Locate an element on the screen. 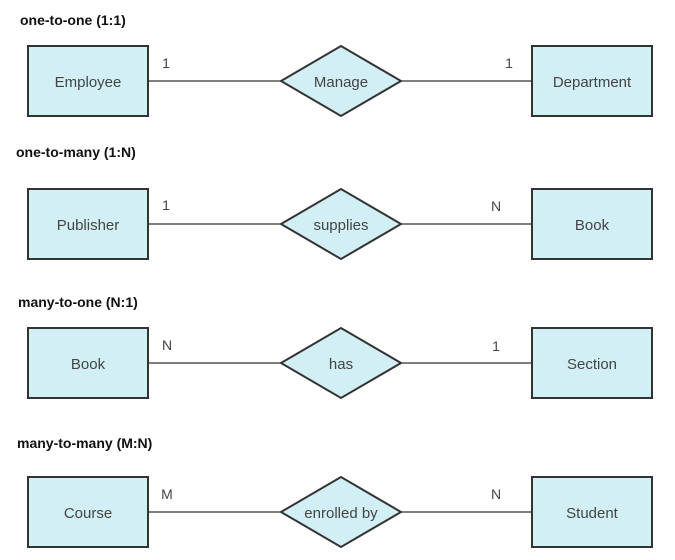 The width and height of the screenshot is (675, 560). relationship-label: has is located at coordinates (341, 364).